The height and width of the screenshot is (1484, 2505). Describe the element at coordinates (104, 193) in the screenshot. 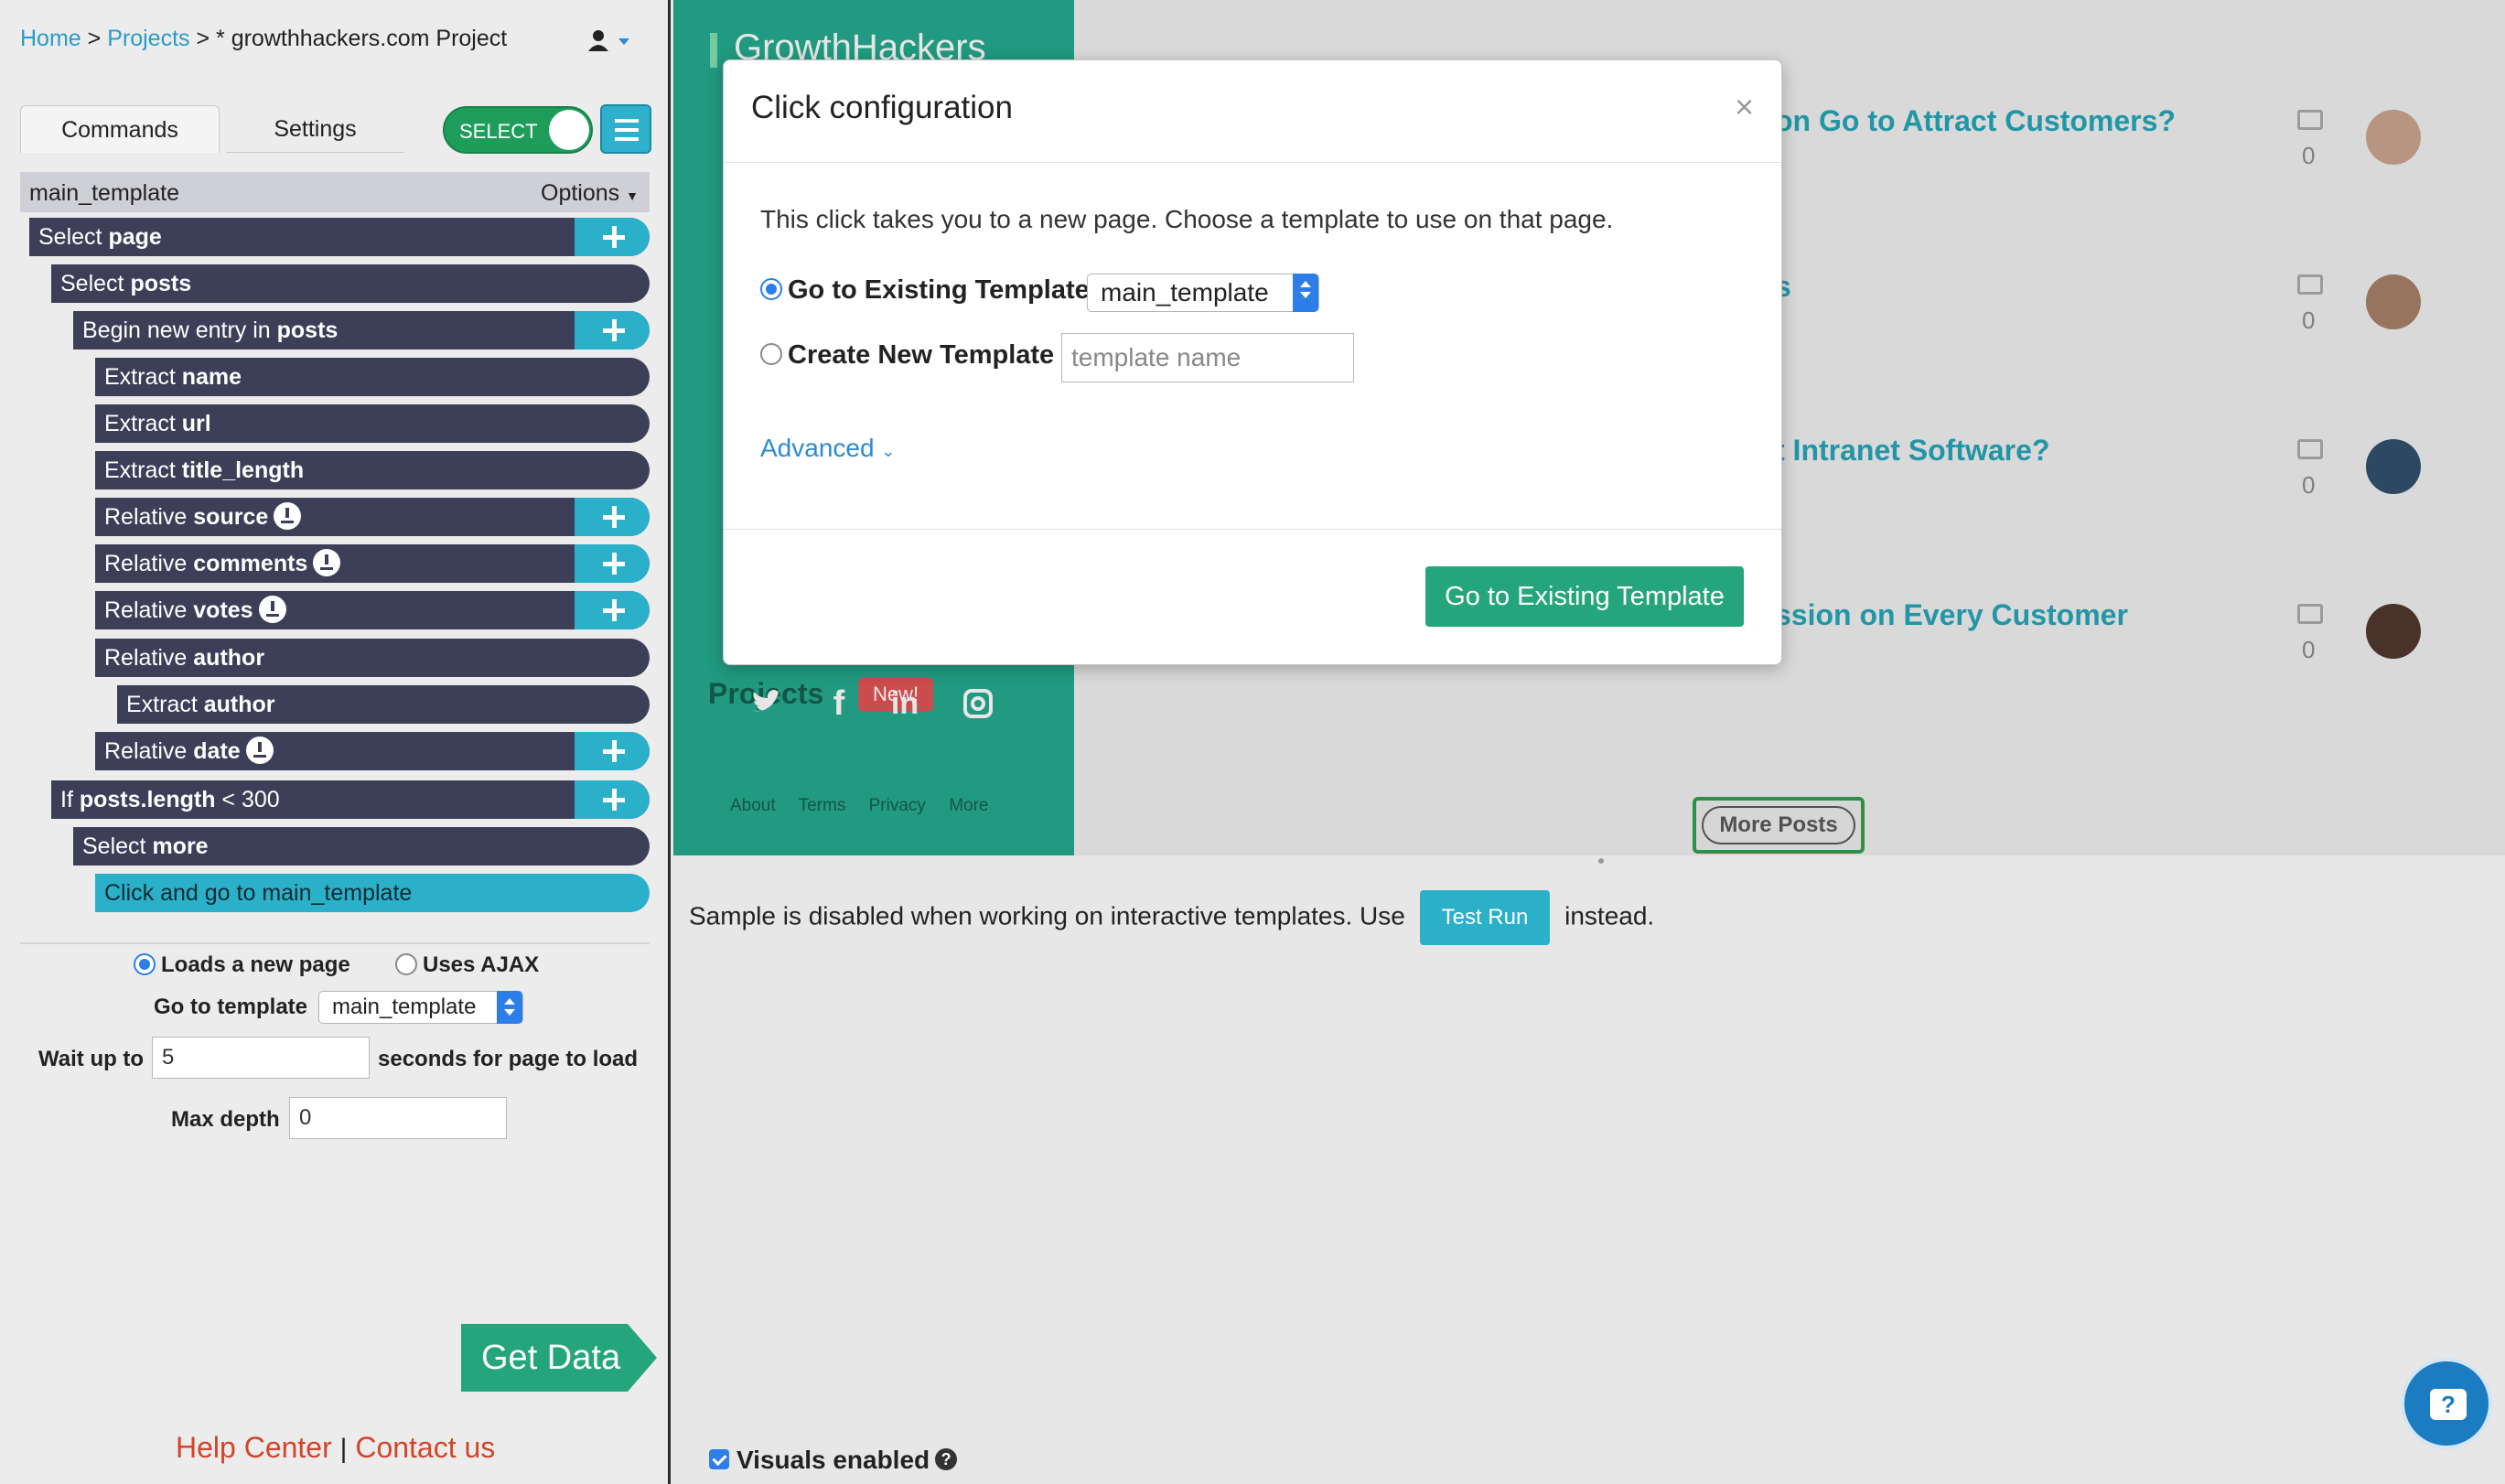

I see `template-name: main_template` at that location.